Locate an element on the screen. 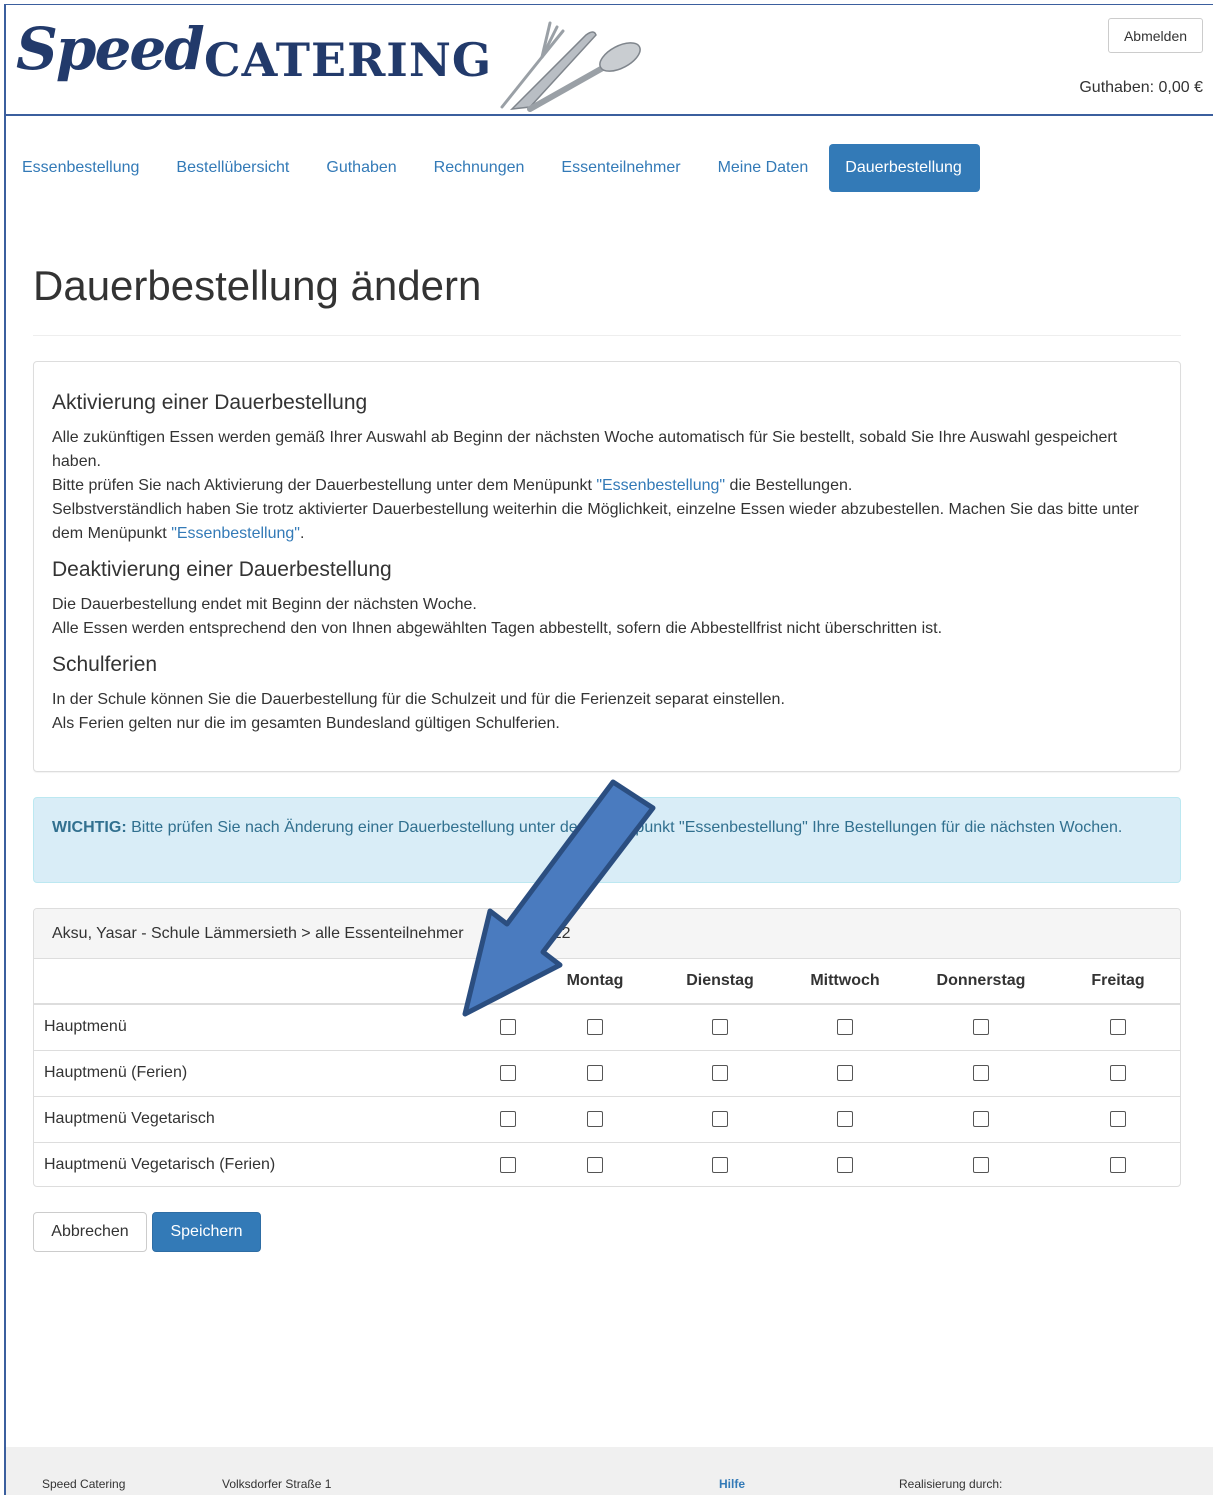 The image size is (1213, 1495). column-header-freitag: Freitag is located at coordinates (1118, 982).